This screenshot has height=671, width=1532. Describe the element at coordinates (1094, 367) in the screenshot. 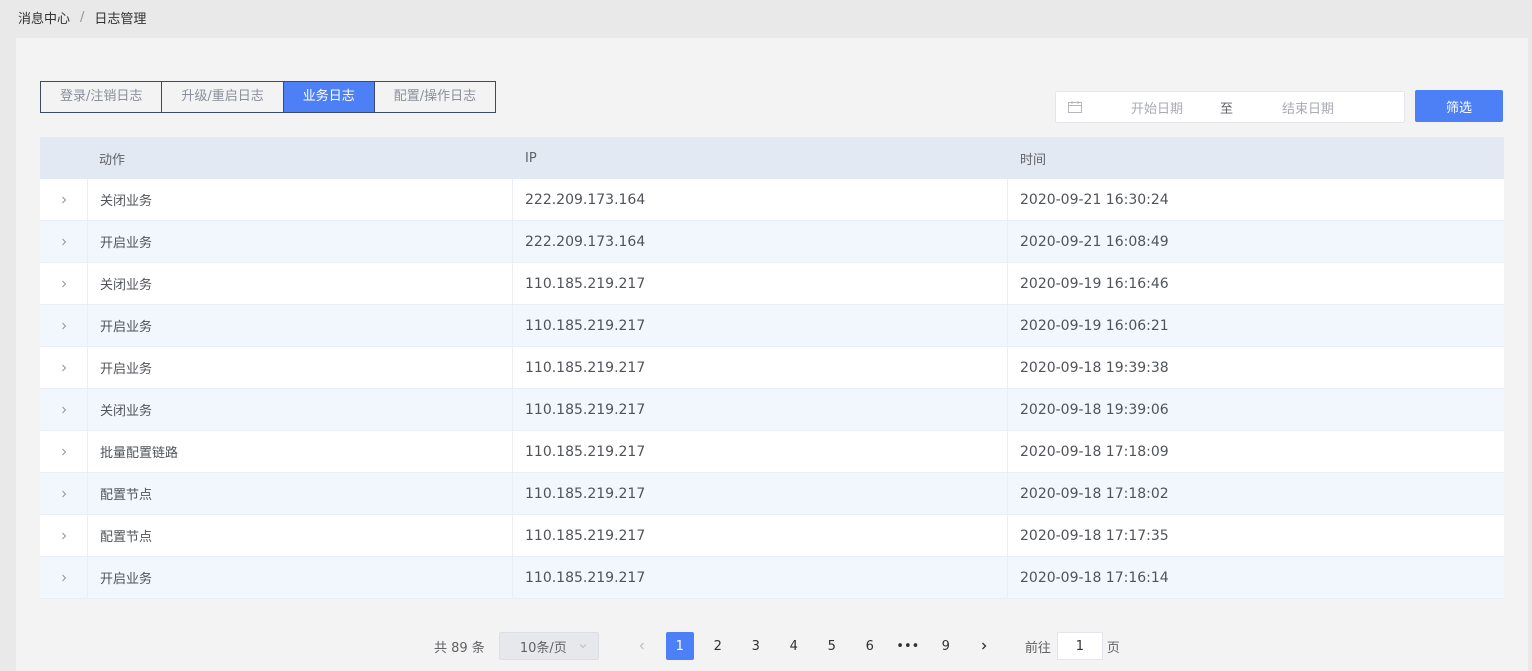

I see `cell-time: 2020-09-18 19:39:38` at that location.